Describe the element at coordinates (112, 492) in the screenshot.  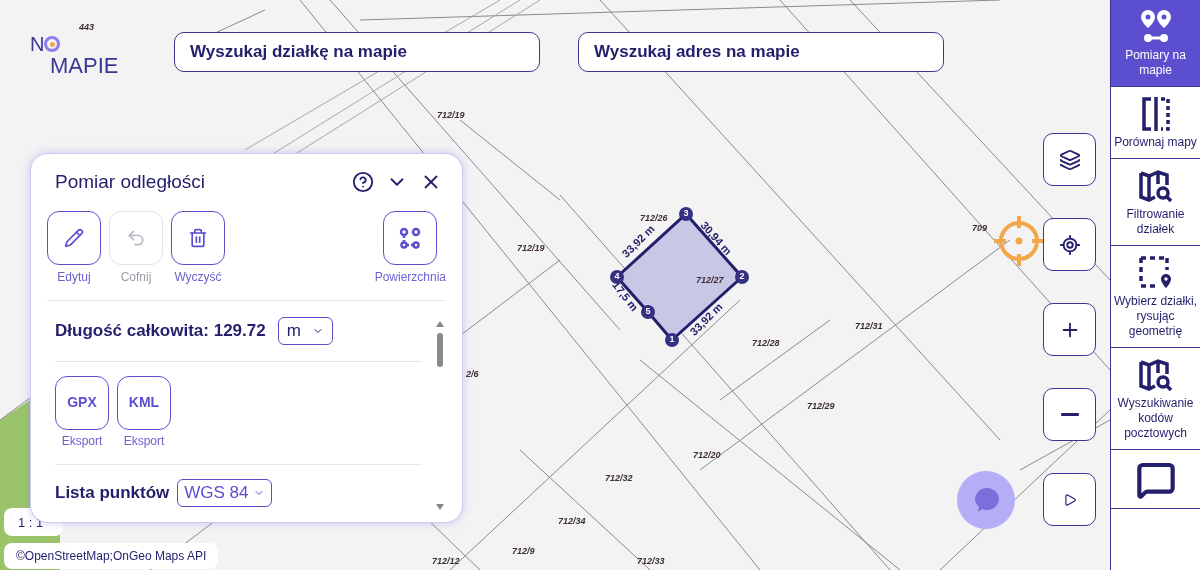
I see `points-list-label: Lista punktów` at that location.